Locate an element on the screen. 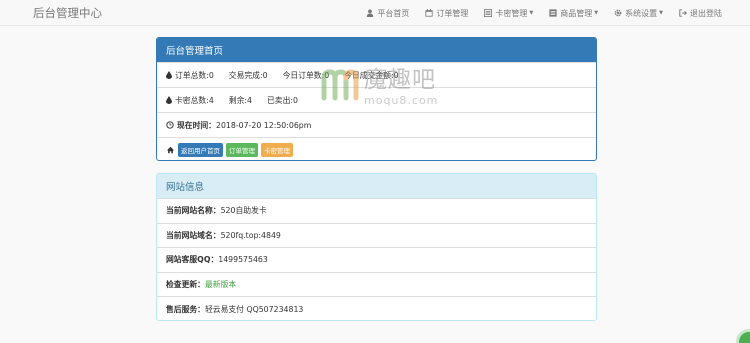  calendar-icon is located at coordinates (429, 13).